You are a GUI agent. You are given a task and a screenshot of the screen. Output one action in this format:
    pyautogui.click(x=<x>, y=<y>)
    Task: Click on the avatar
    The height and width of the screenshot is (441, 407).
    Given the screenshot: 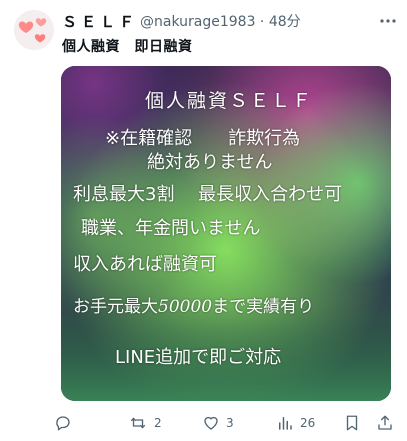 What is the action you would take?
    pyautogui.click(x=34, y=30)
    